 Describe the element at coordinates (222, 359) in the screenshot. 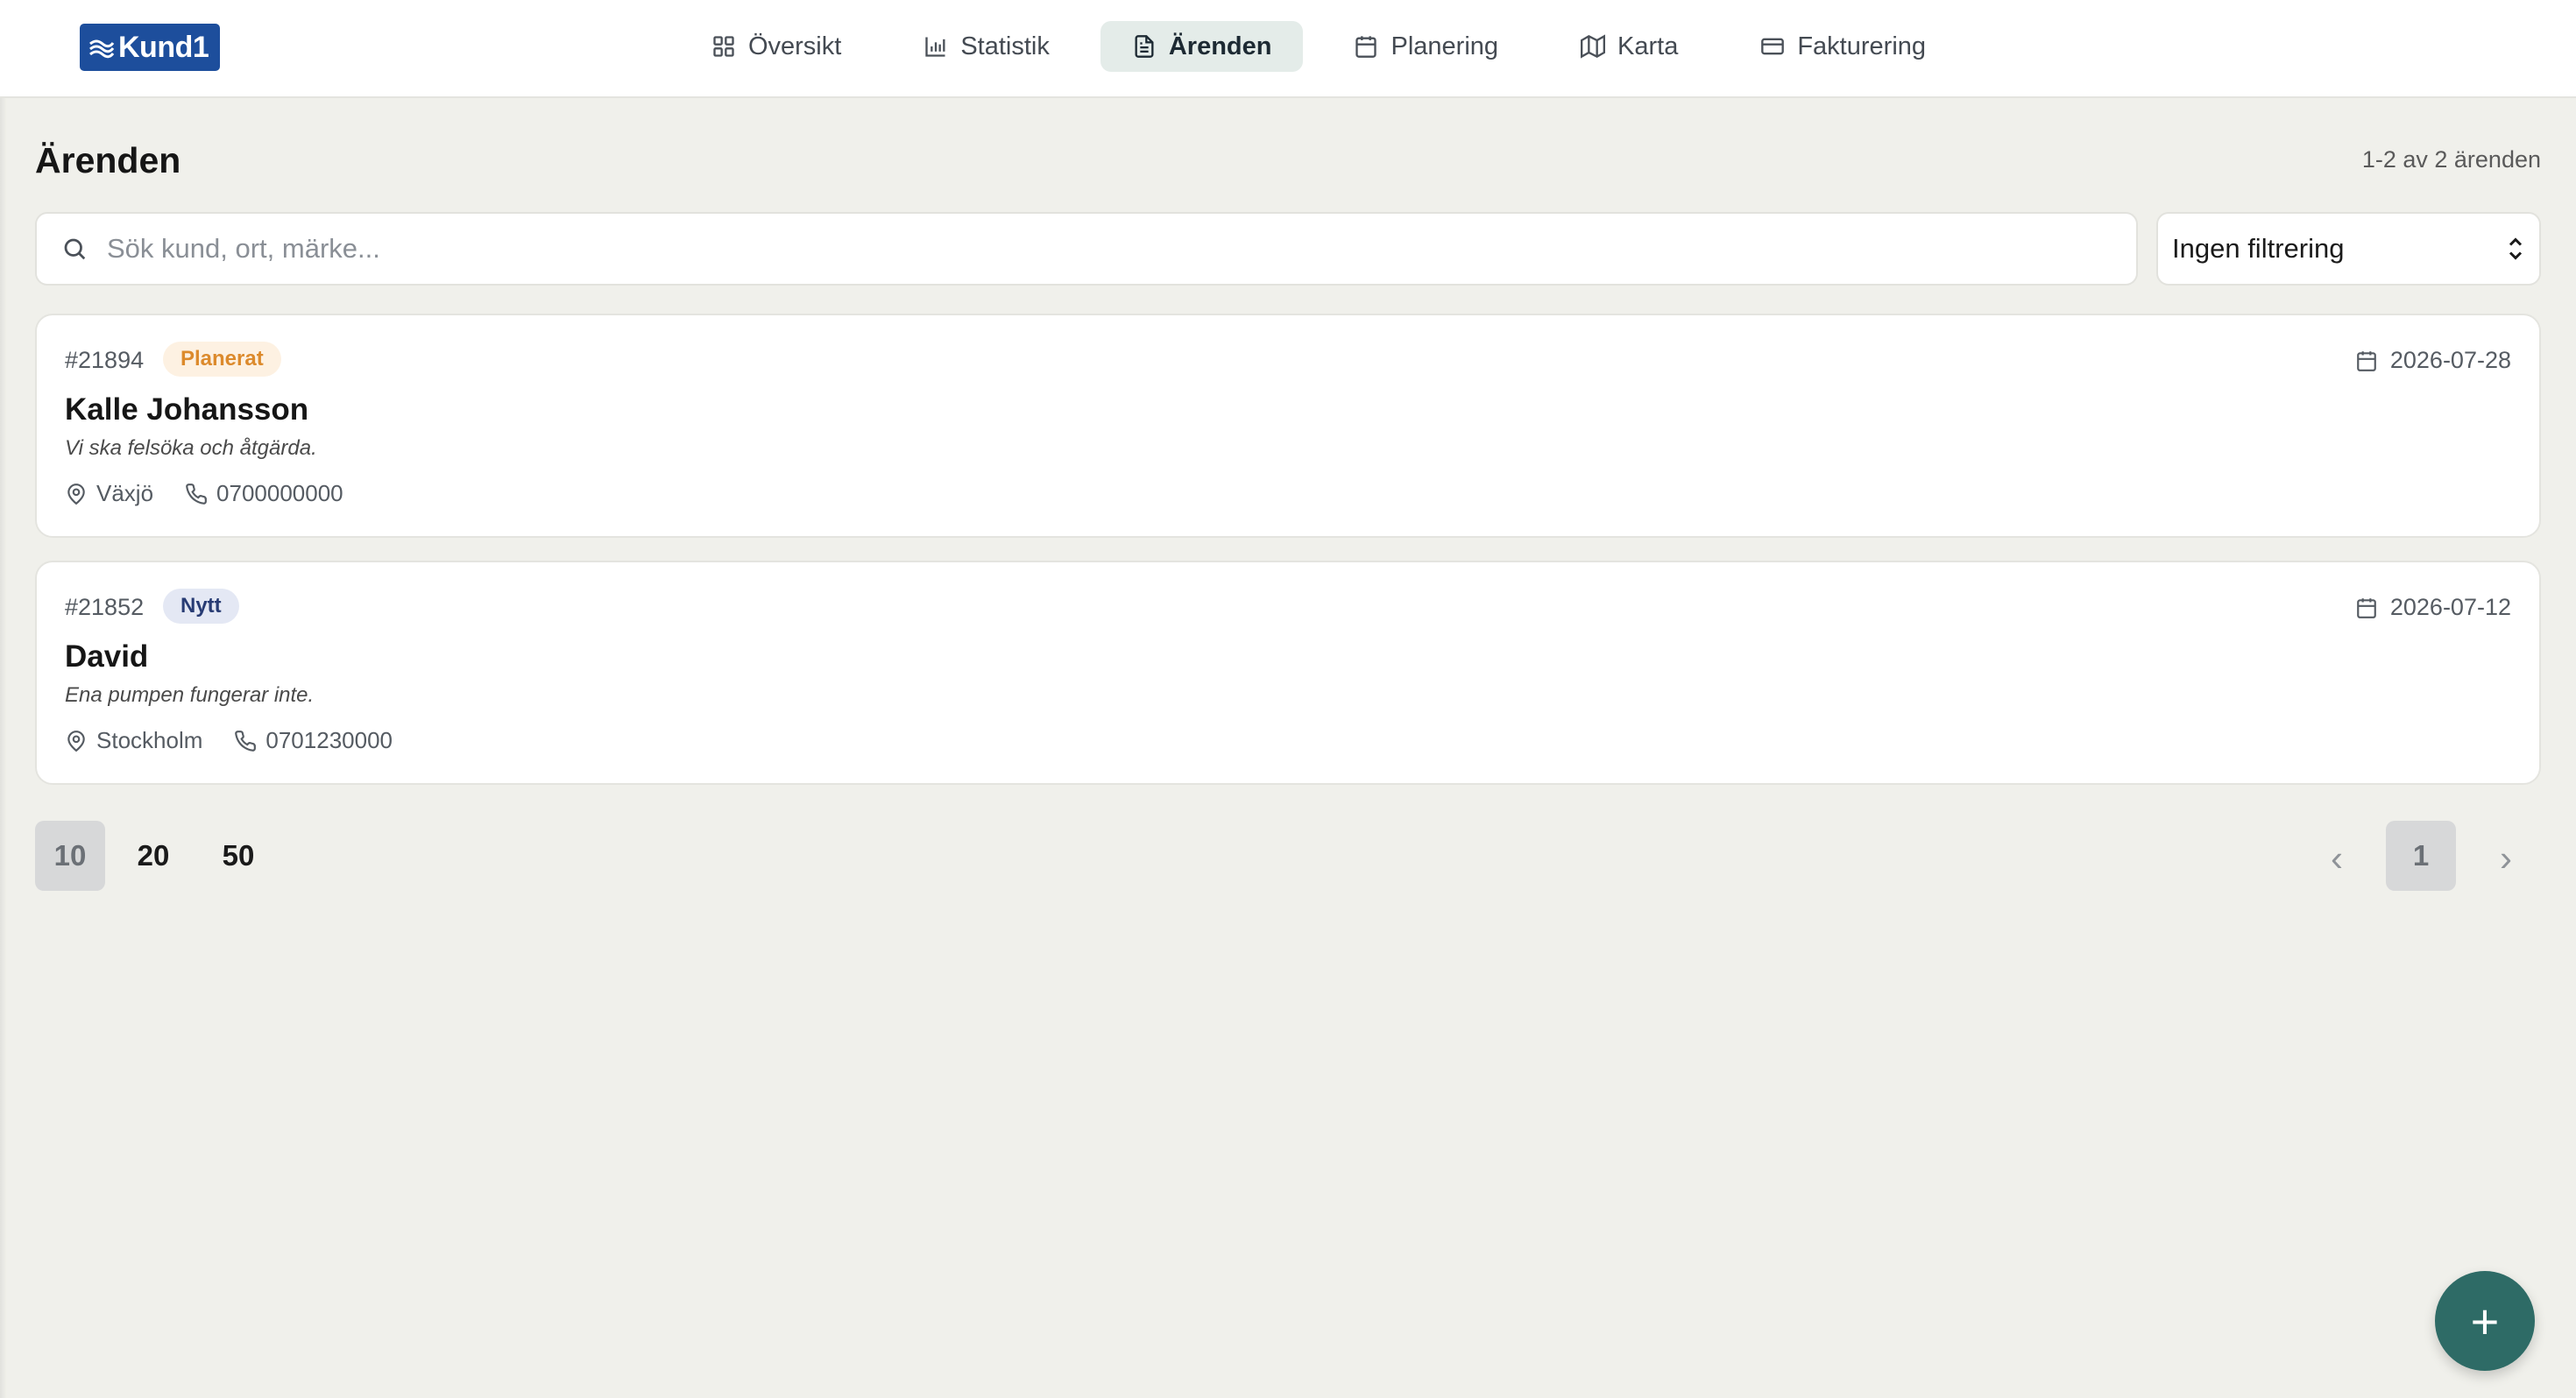

I see `status-badge: Planerat` at that location.